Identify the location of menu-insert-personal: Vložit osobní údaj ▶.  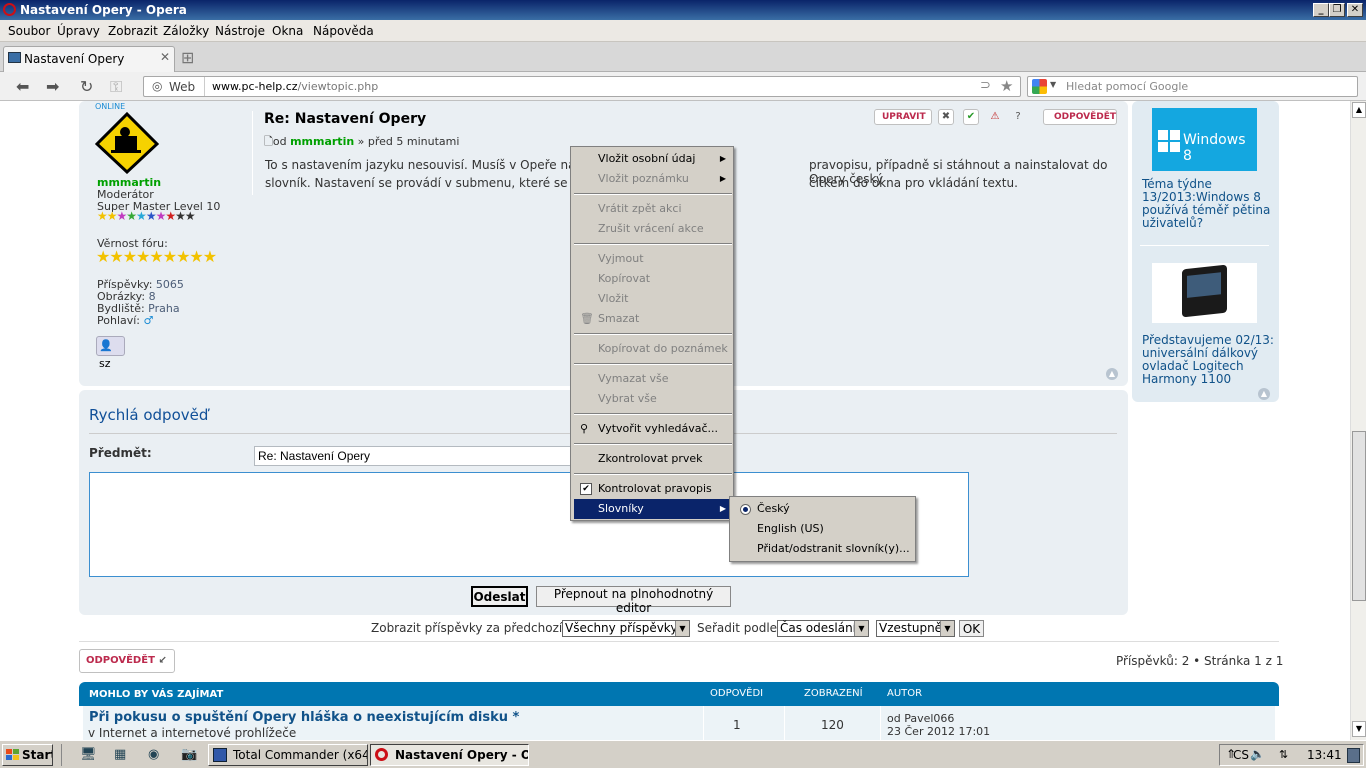
(653, 159).